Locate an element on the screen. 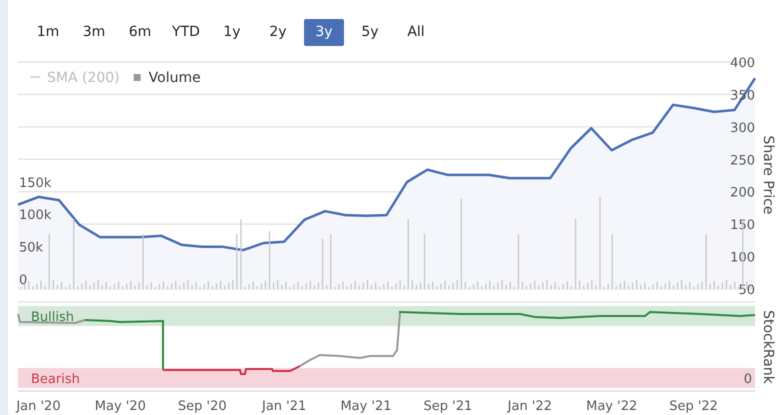 Image resolution: width=779 pixels, height=415 pixels. range-button: 1m is located at coordinates (48, 32).